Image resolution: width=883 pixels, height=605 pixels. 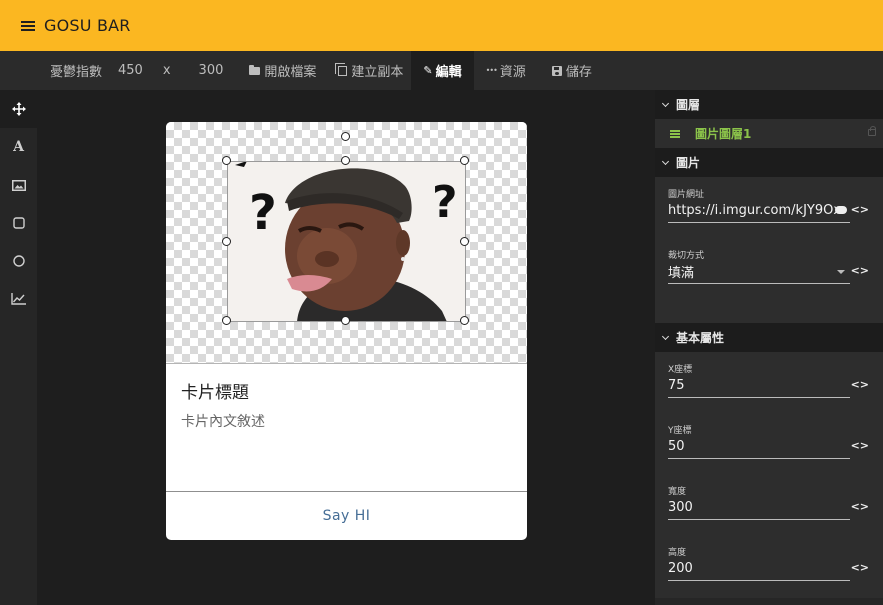 I want to click on say-hi-button: Say HI, so click(x=347, y=516).